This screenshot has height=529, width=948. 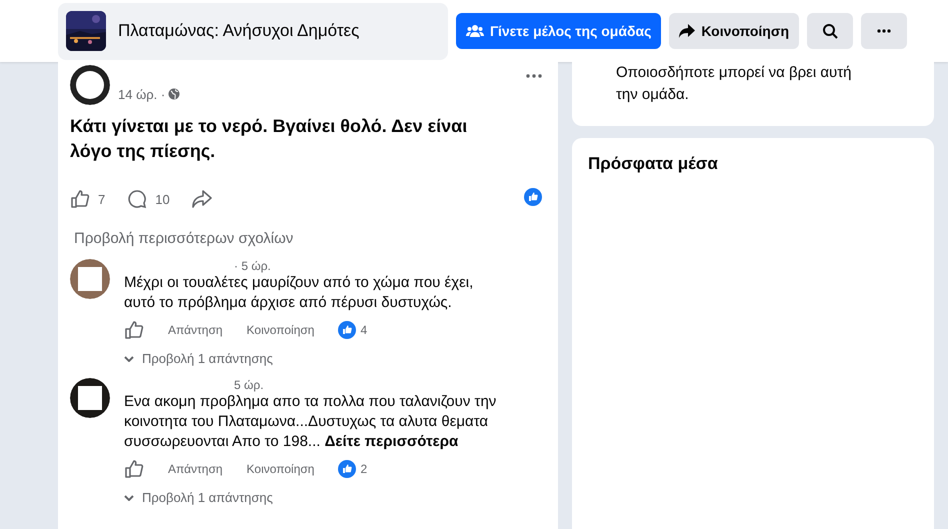 I want to click on comment-time: · 5 ώρ., so click(x=252, y=266).